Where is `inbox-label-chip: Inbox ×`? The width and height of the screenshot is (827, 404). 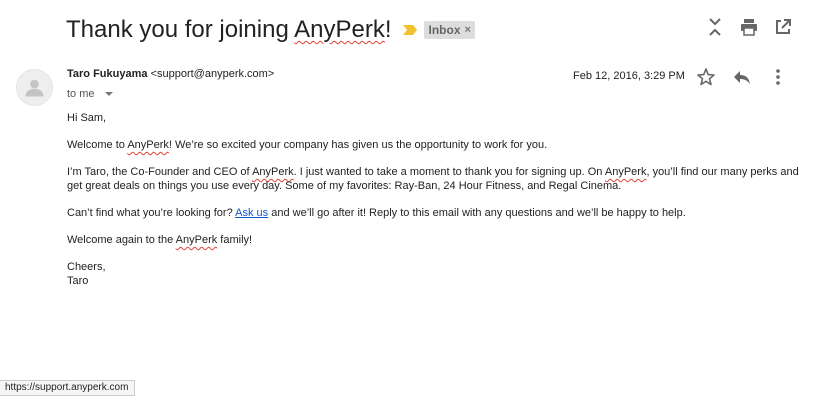 inbox-label-chip: Inbox × is located at coordinates (449, 30).